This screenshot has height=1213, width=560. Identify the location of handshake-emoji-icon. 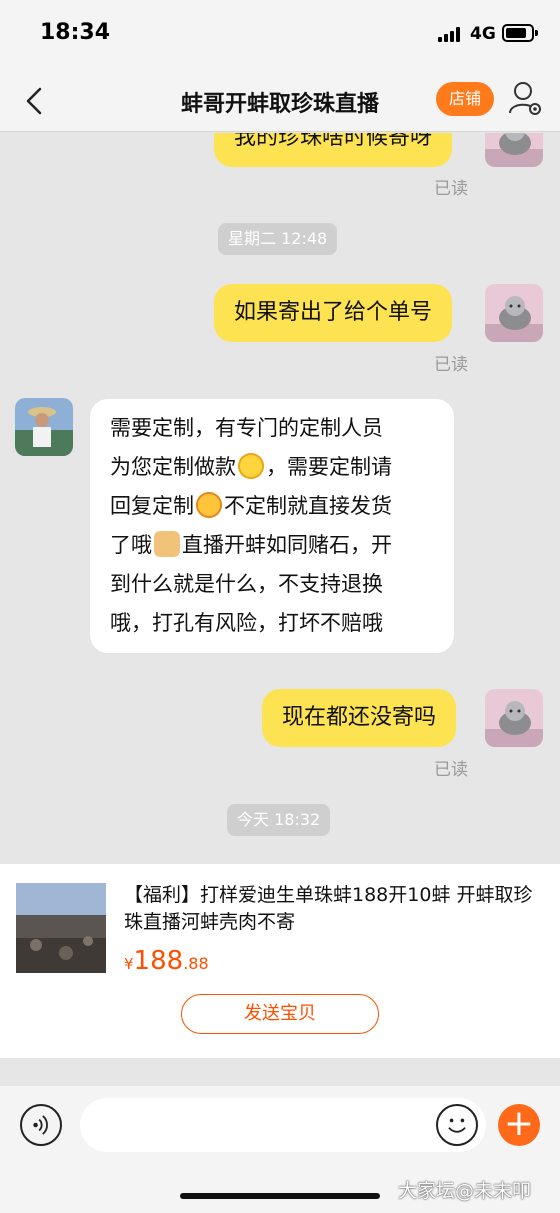
(167, 544).